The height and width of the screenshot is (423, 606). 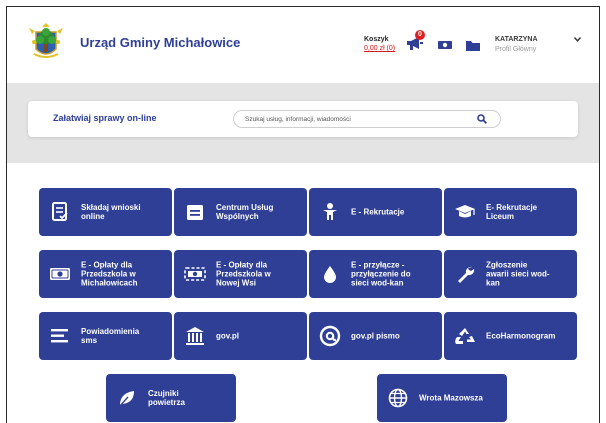 What do you see at coordinates (60, 212) in the screenshot?
I see `form-icon` at bounding box center [60, 212].